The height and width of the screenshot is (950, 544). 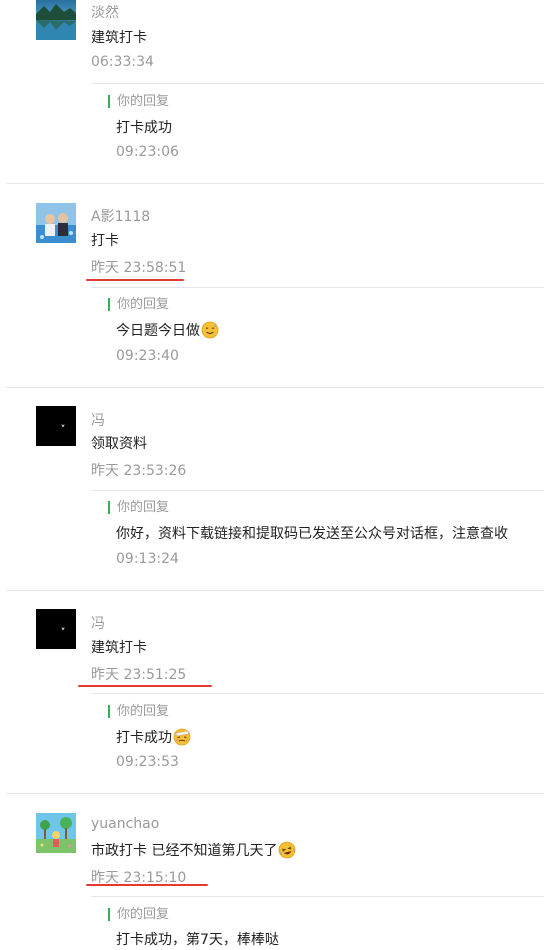 What do you see at coordinates (119, 444) in the screenshot?
I see `message-text: 领取资料` at bounding box center [119, 444].